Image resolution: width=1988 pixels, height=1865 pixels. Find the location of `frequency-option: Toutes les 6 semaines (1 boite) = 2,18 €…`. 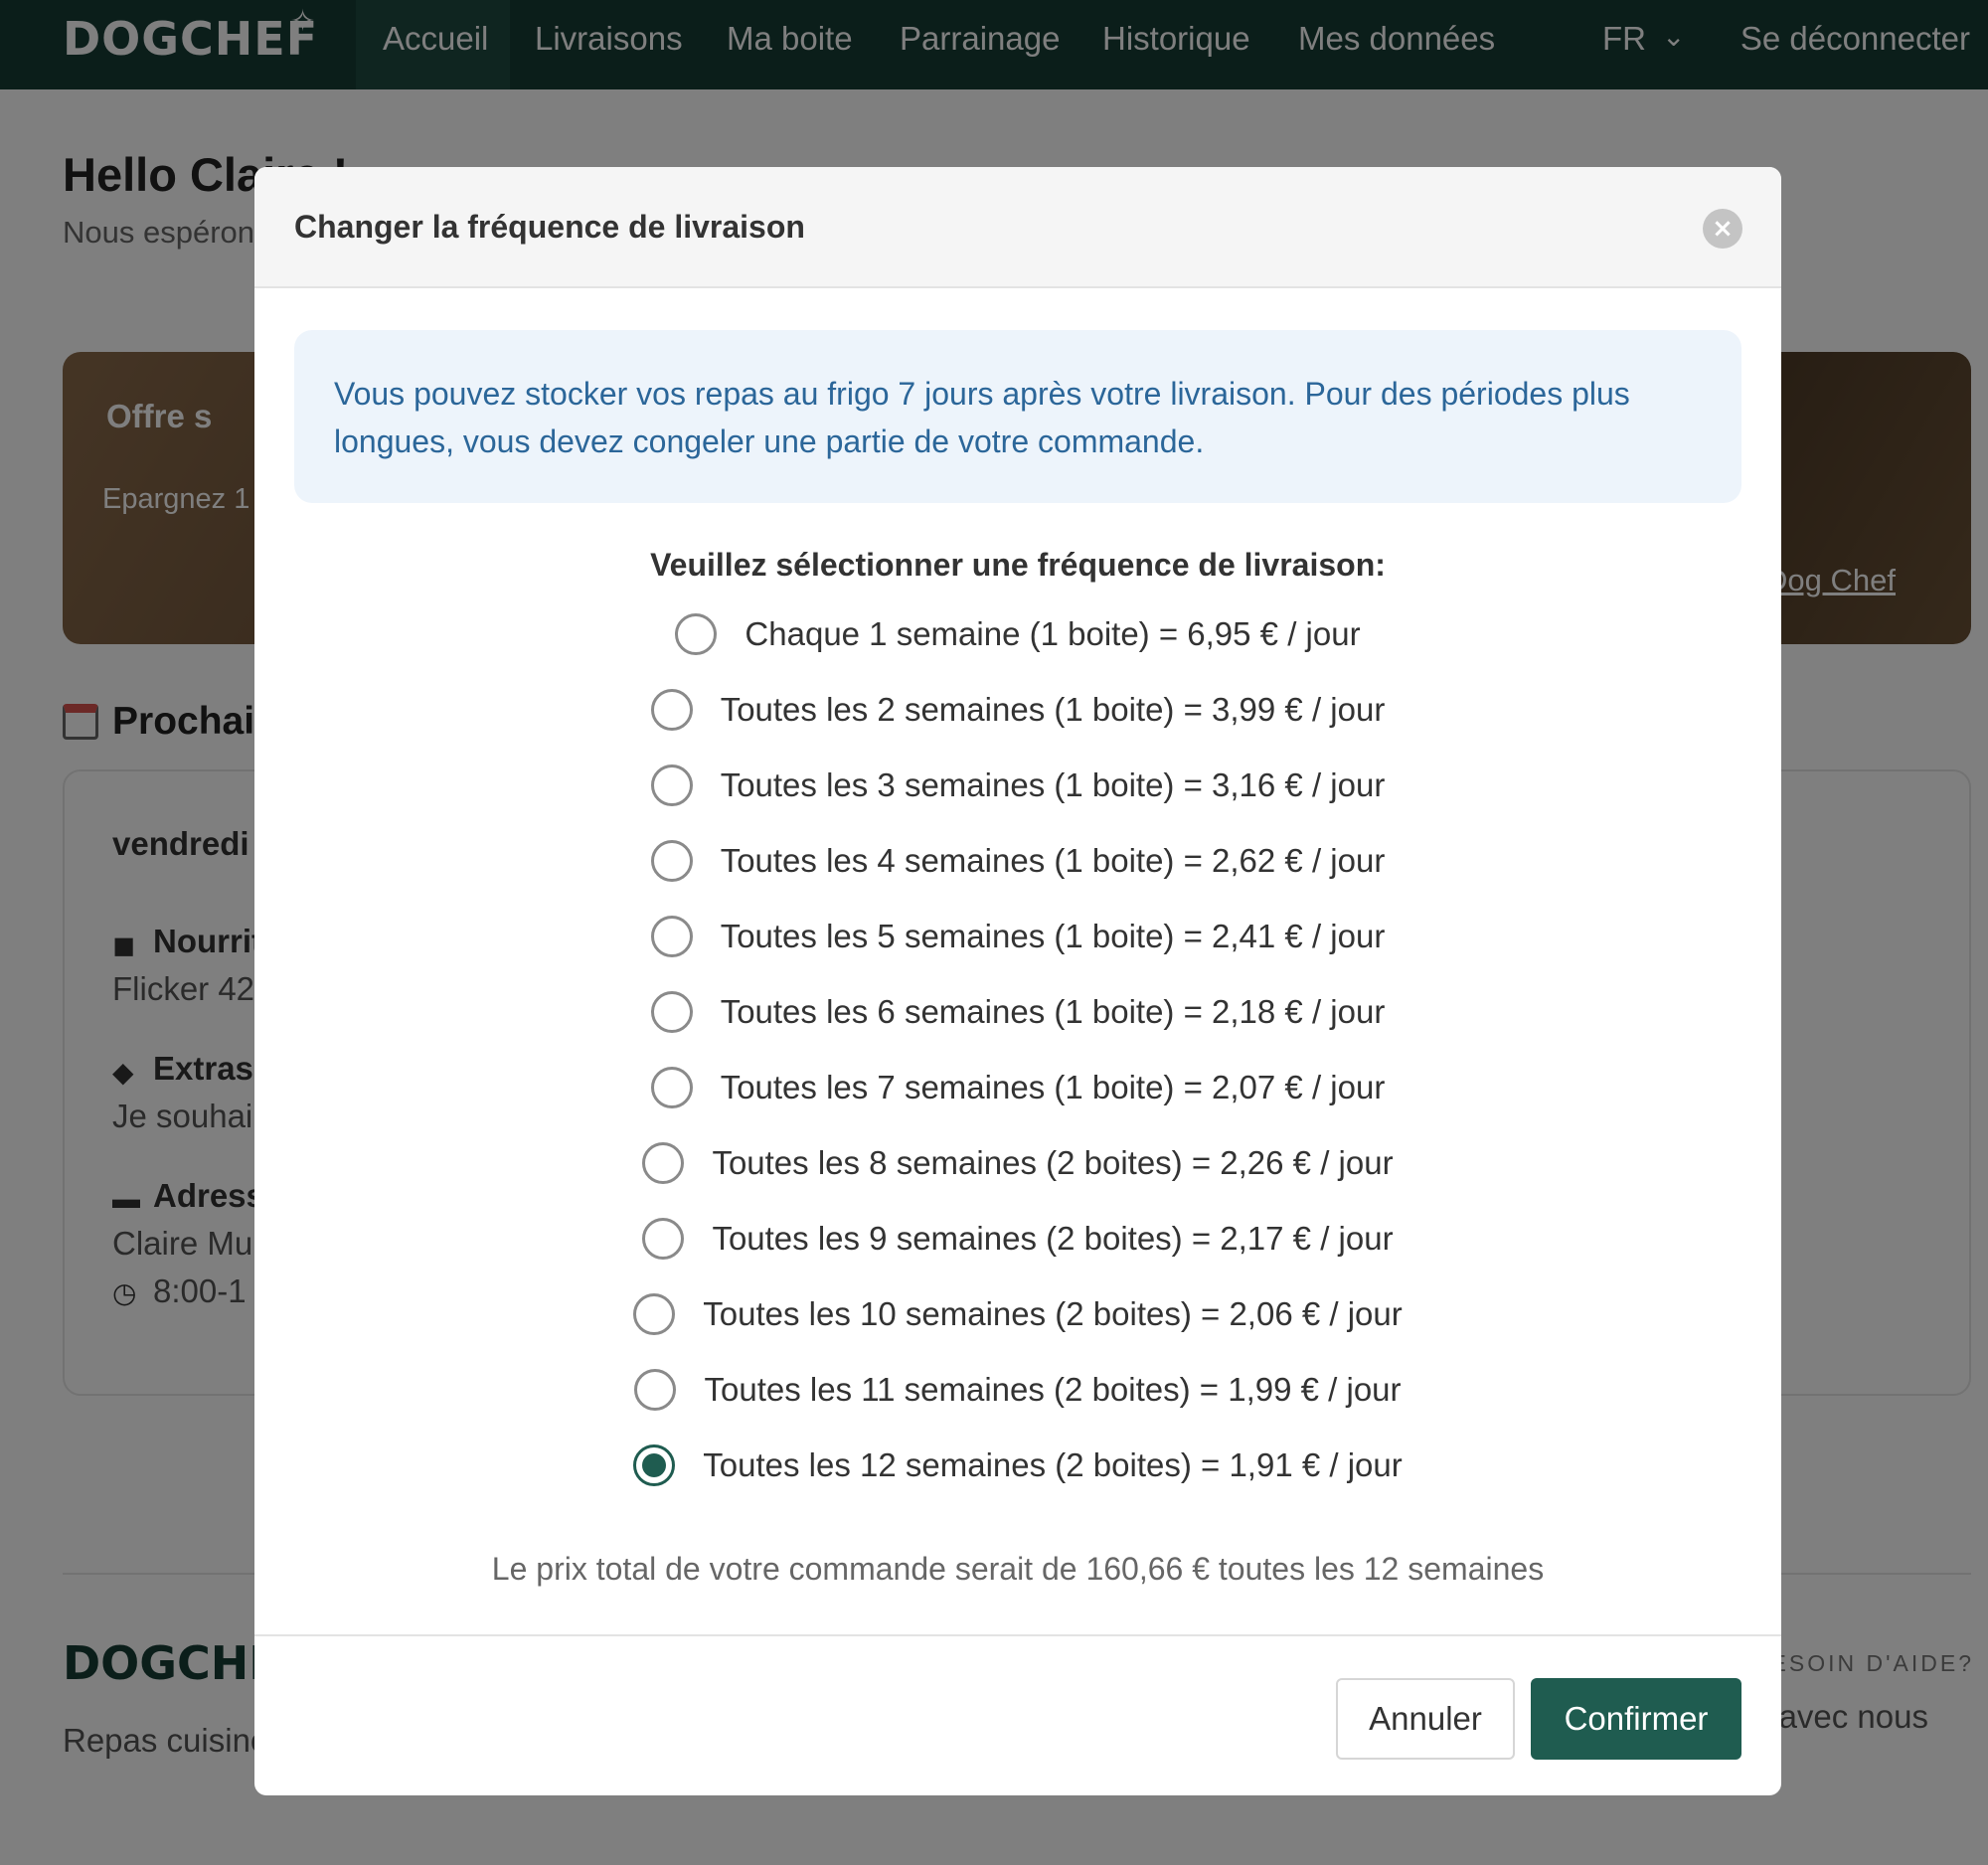

frequency-option: Toutes les 6 semaines (1 boite) = 2,18 €… is located at coordinates (1017, 1012).